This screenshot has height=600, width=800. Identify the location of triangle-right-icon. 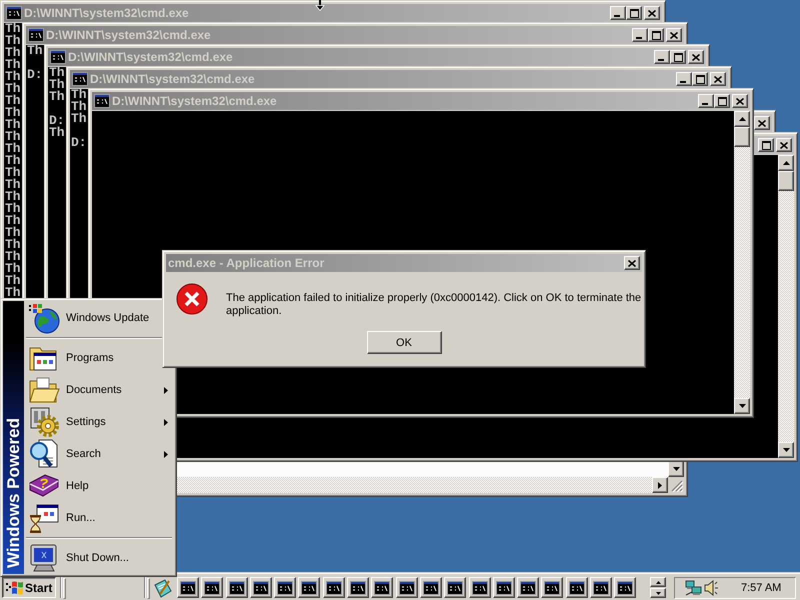
(660, 485).